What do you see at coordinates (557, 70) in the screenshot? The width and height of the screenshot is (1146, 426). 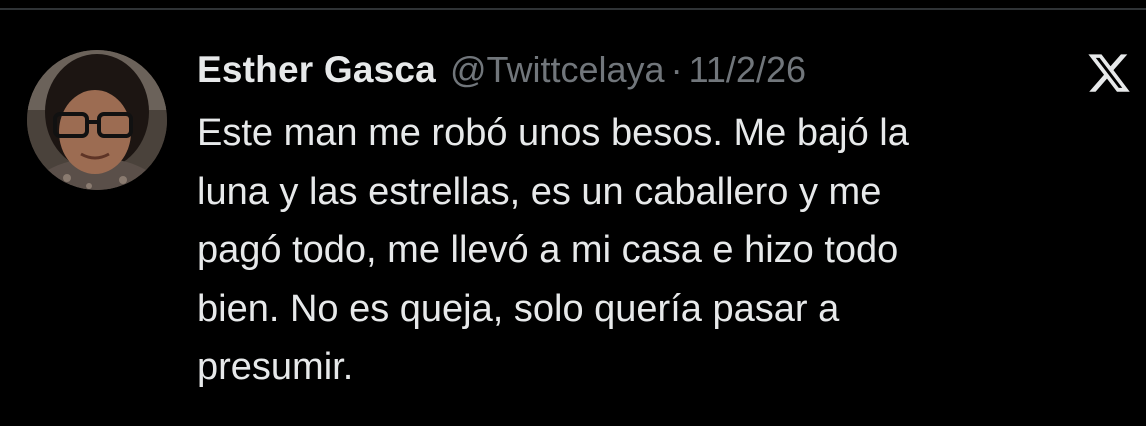 I see `author-handle: @Twittcelaya` at bounding box center [557, 70].